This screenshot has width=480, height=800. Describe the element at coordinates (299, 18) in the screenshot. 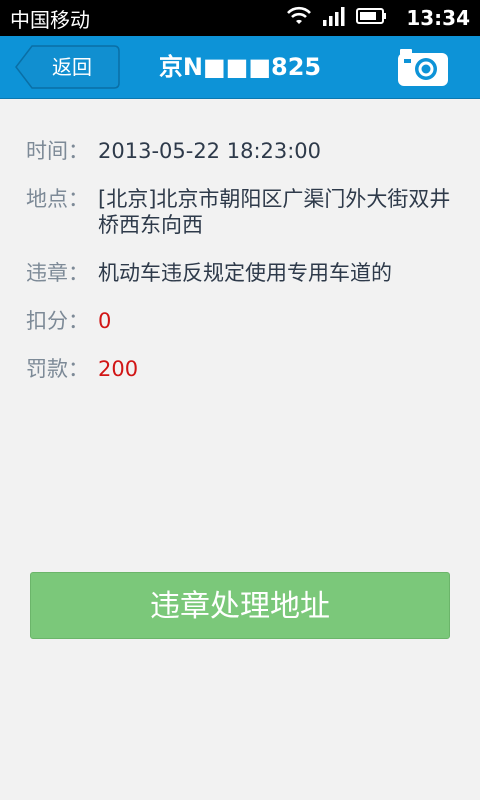

I see `wifi-icon` at that location.